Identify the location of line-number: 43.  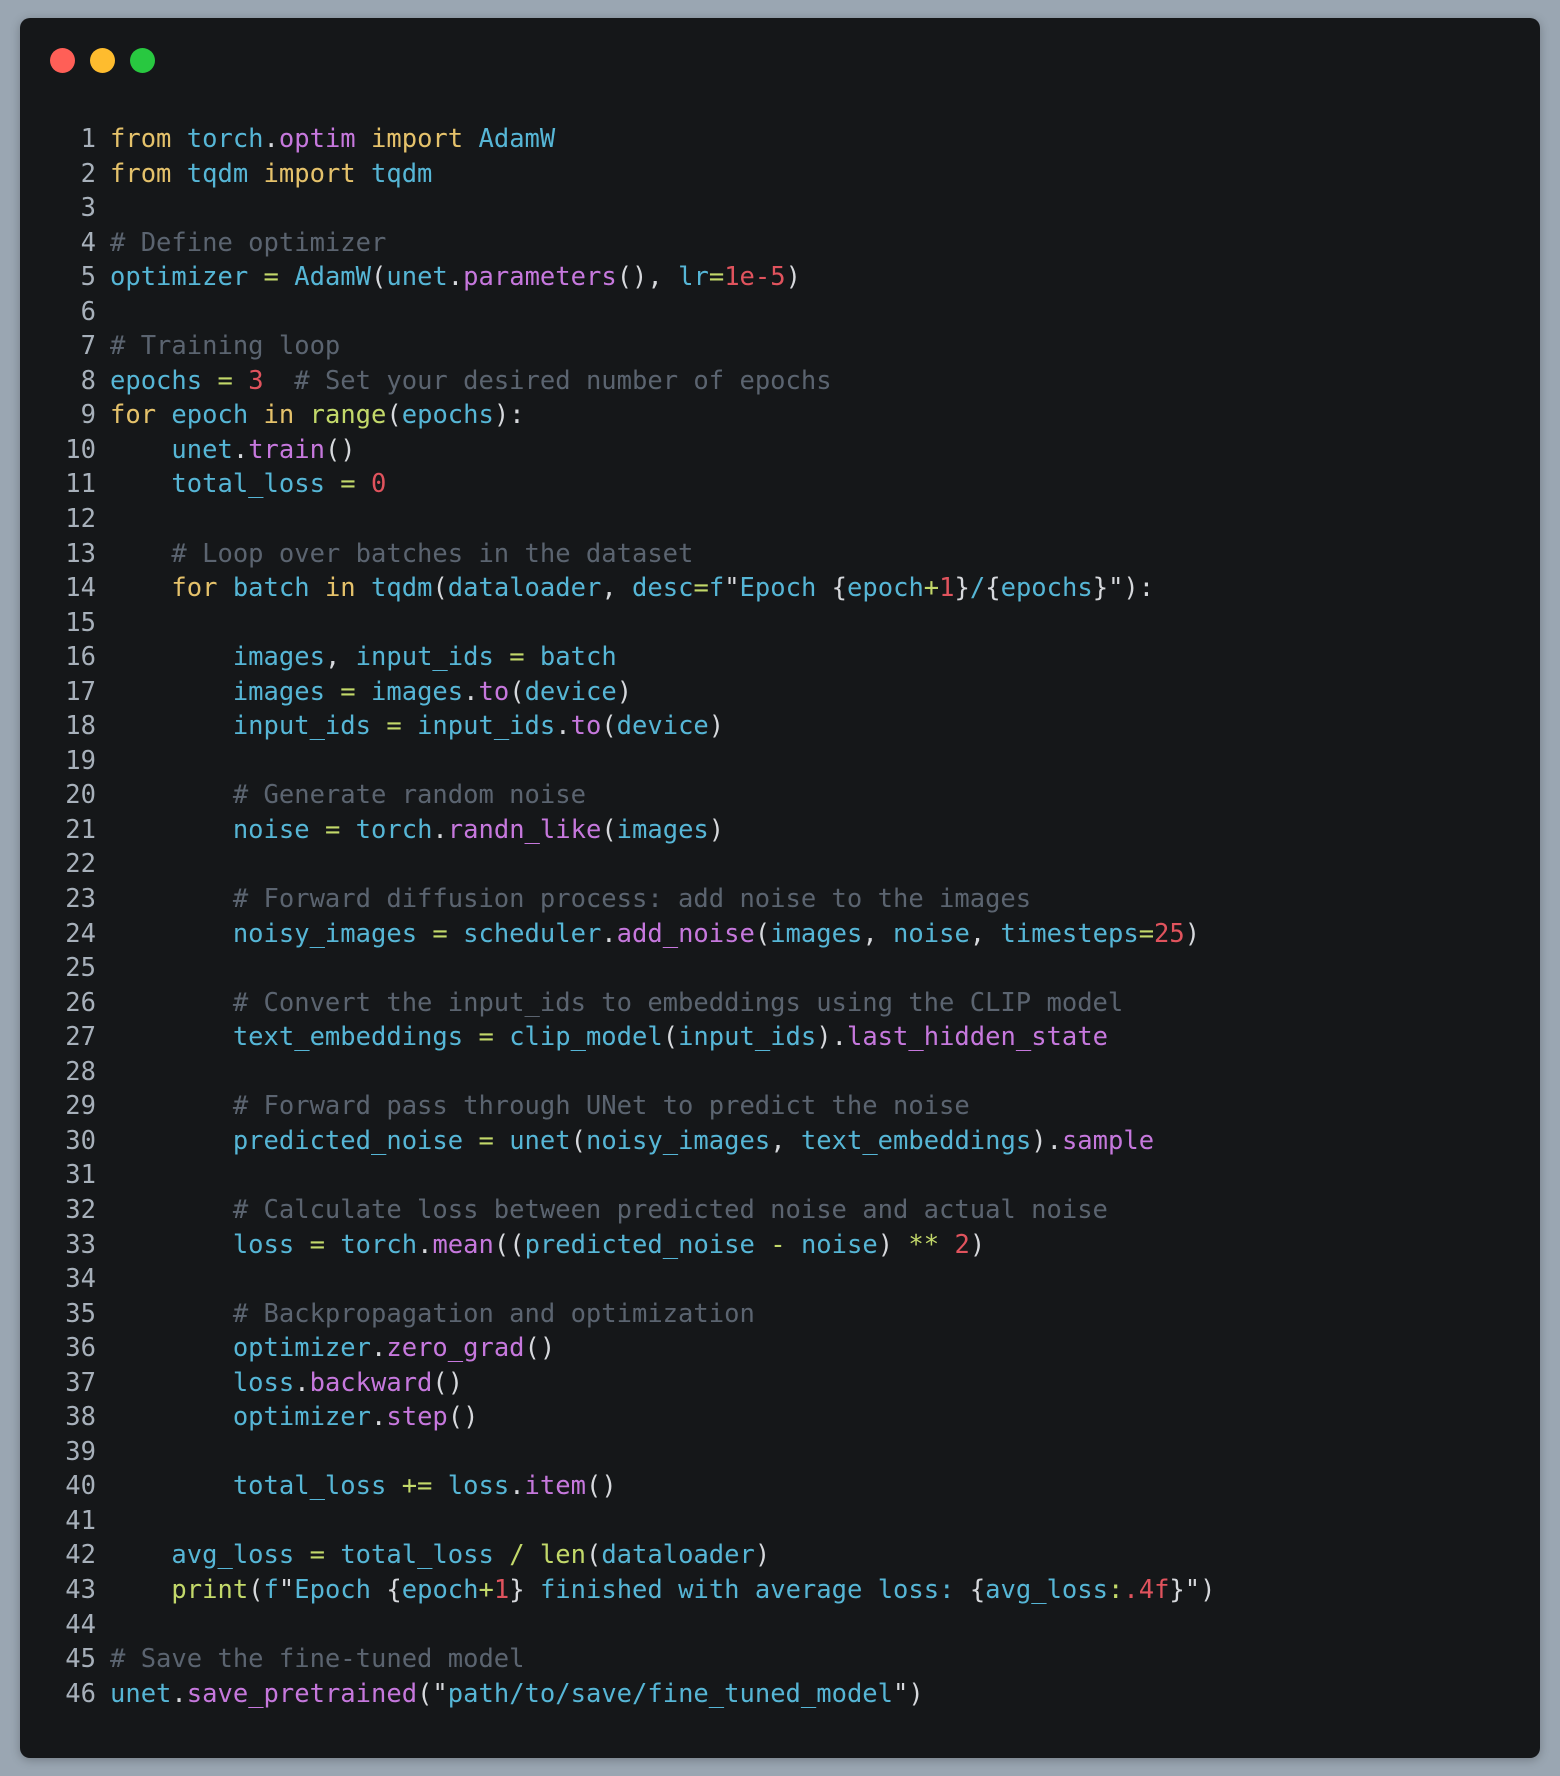
(80, 1589).